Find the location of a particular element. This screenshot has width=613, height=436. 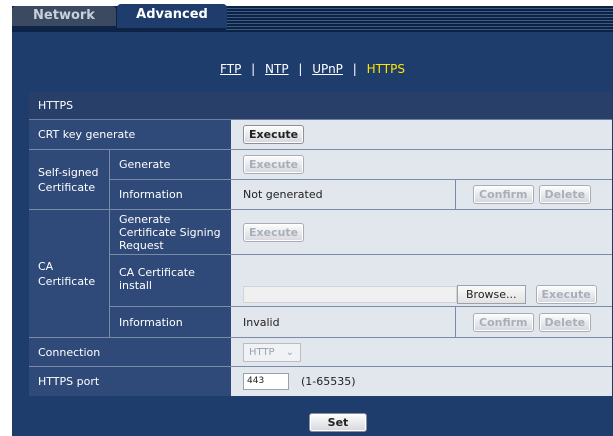

self-signed-label: Self-signed Certificate is located at coordinates (69, 179).